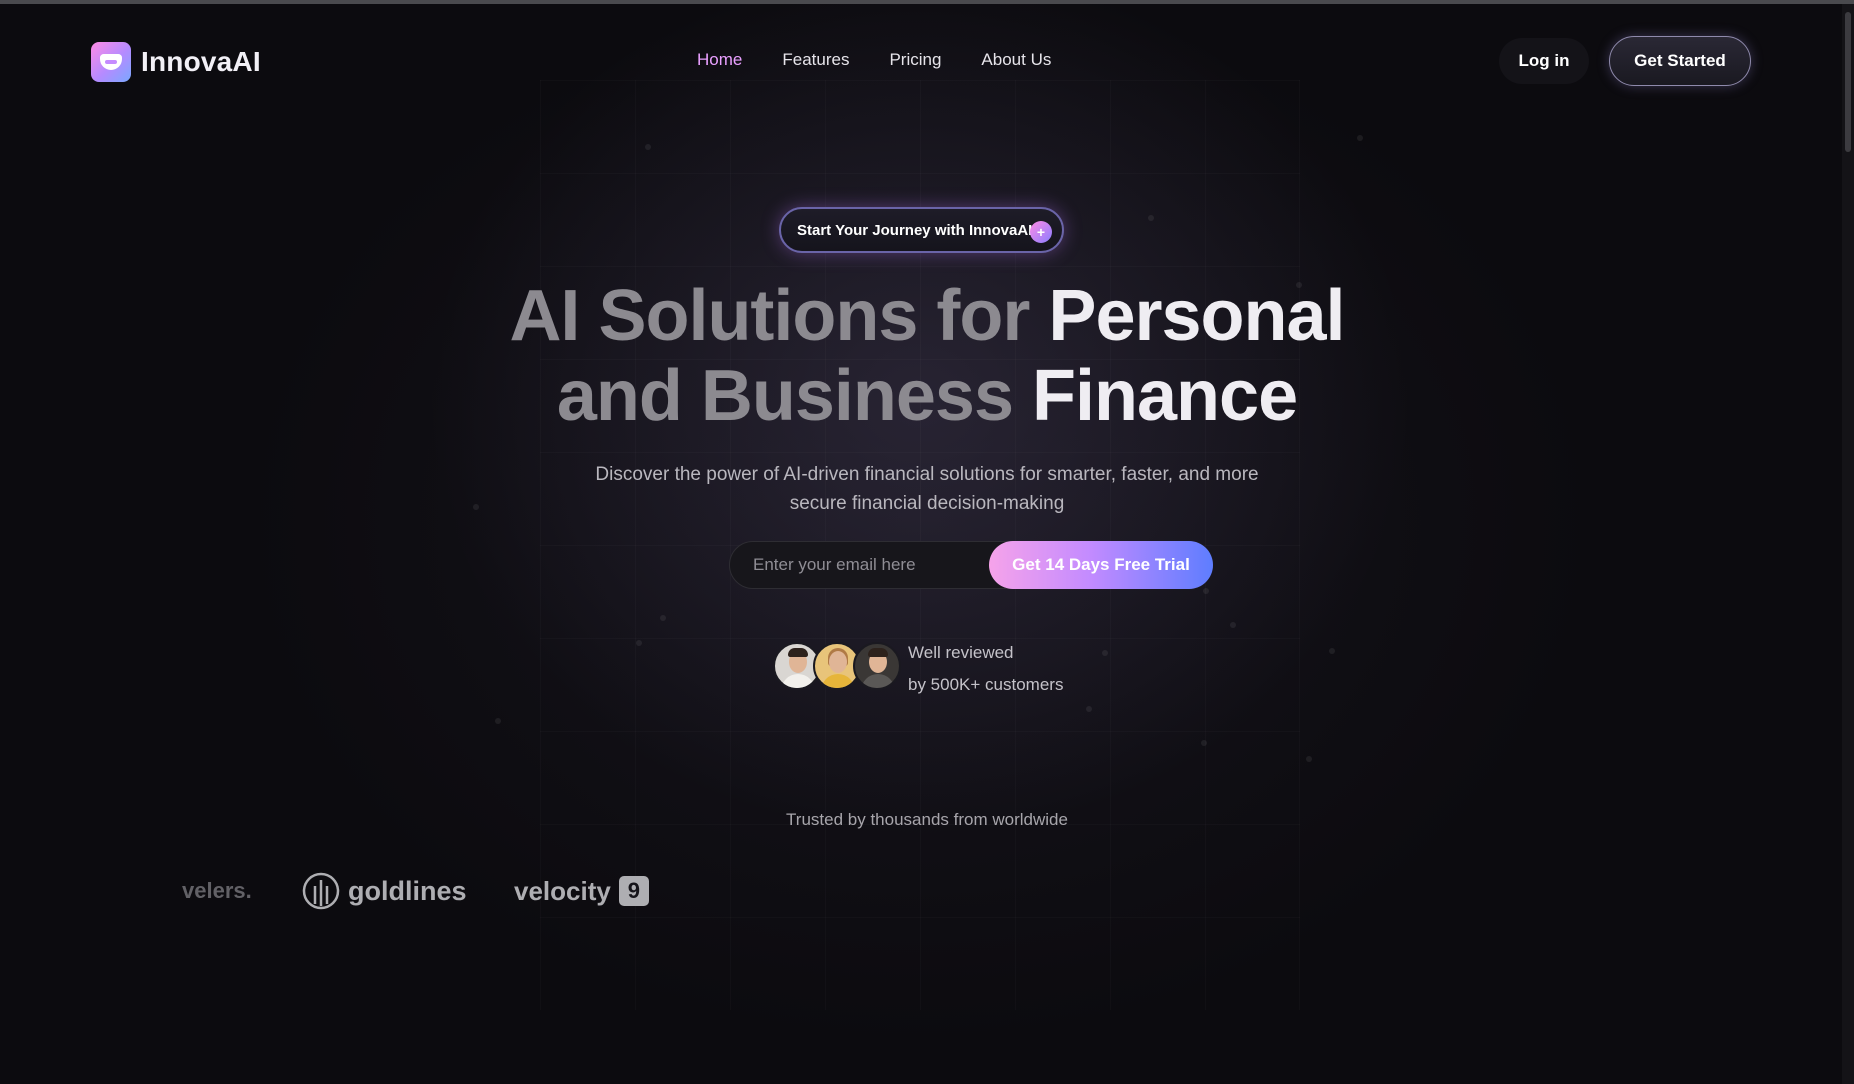 This screenshot has width=1854, height=1084. What do you see at coordinates (985, 669) in the screenshot?
I see `review-text: Well reviewed by 500K+ customers` at bounding box center [985, 669].